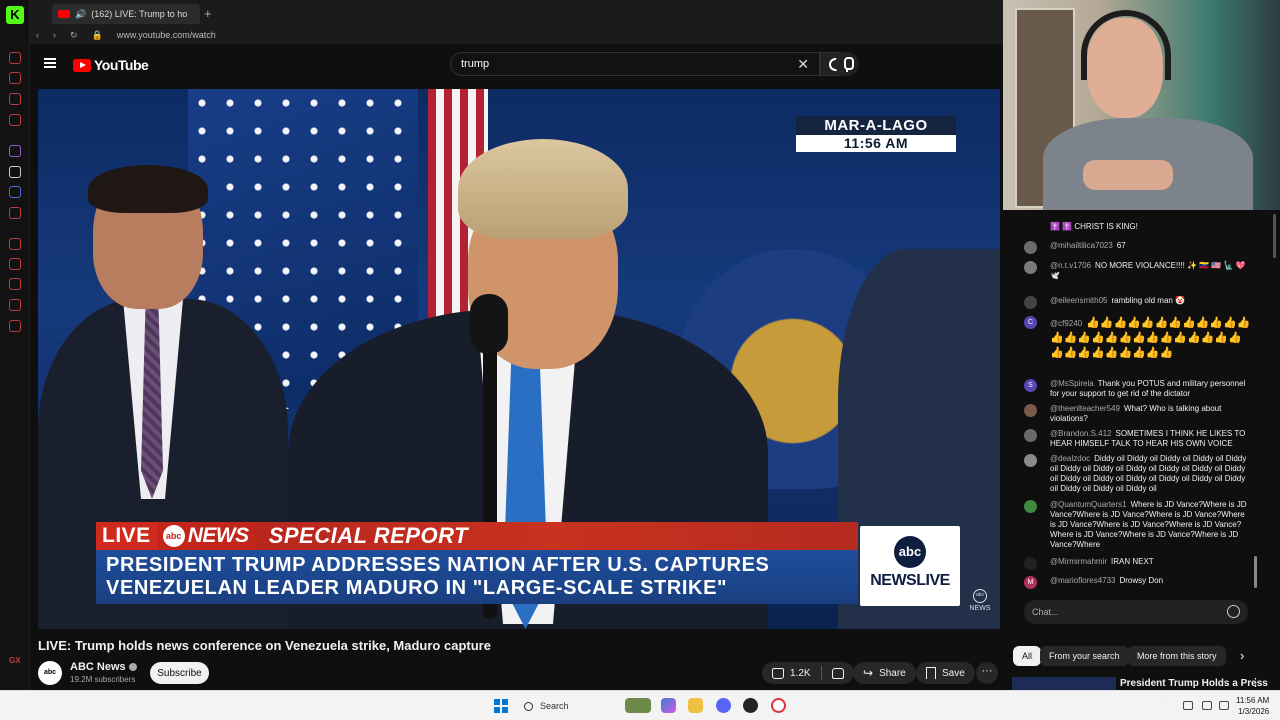  What do you see at coordinates (1255, 572) in the screenshot?
I see `chat-scrollbar` at bounding box center [1255, 572].